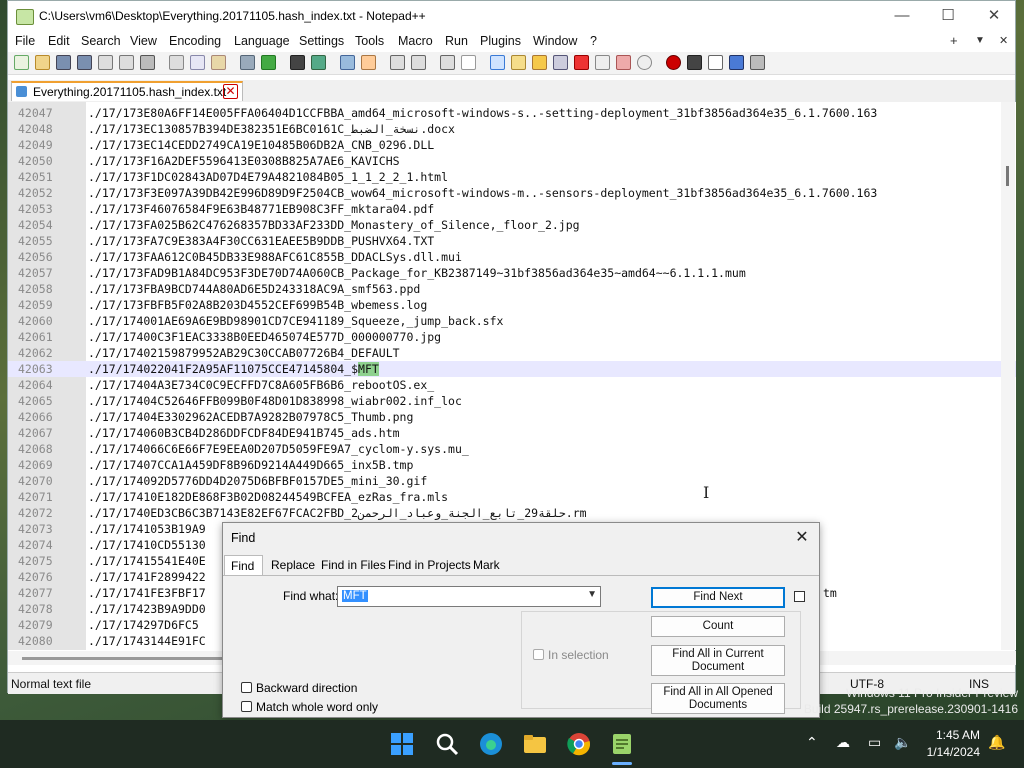 This screenshot has height=768, width=1024. Describe the element at coordinates (799, 596) in the screenshot. I see `find-next-option-checkbox` at that location.